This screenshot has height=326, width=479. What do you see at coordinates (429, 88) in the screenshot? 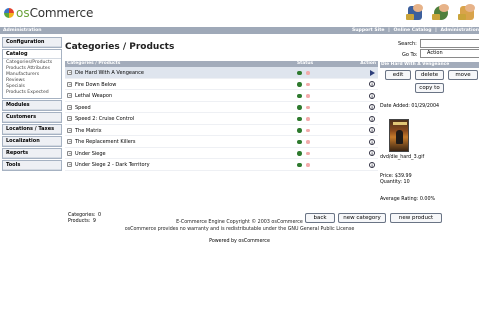
I see `copy-to-button: copy to` at bounding box center [429, 88].